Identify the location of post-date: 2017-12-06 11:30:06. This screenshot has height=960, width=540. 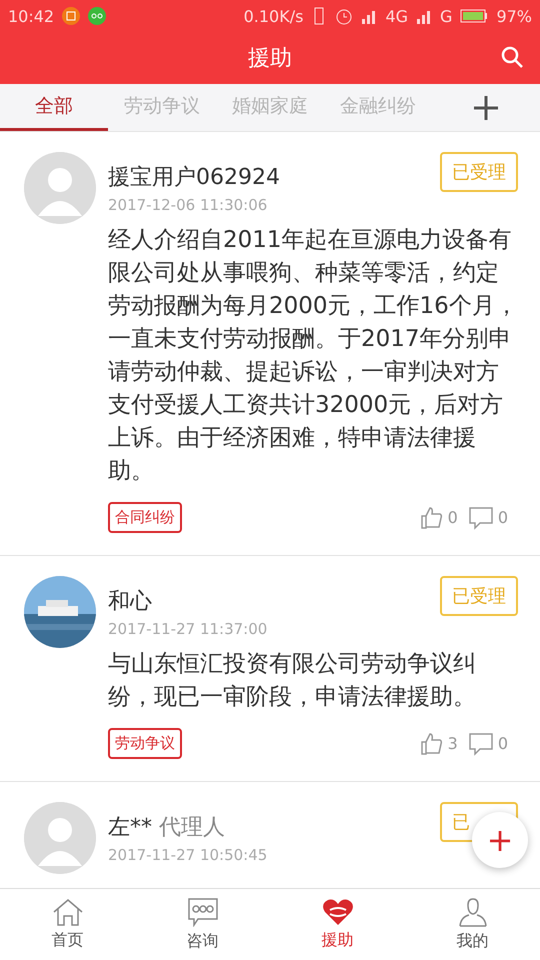
(188, 205).